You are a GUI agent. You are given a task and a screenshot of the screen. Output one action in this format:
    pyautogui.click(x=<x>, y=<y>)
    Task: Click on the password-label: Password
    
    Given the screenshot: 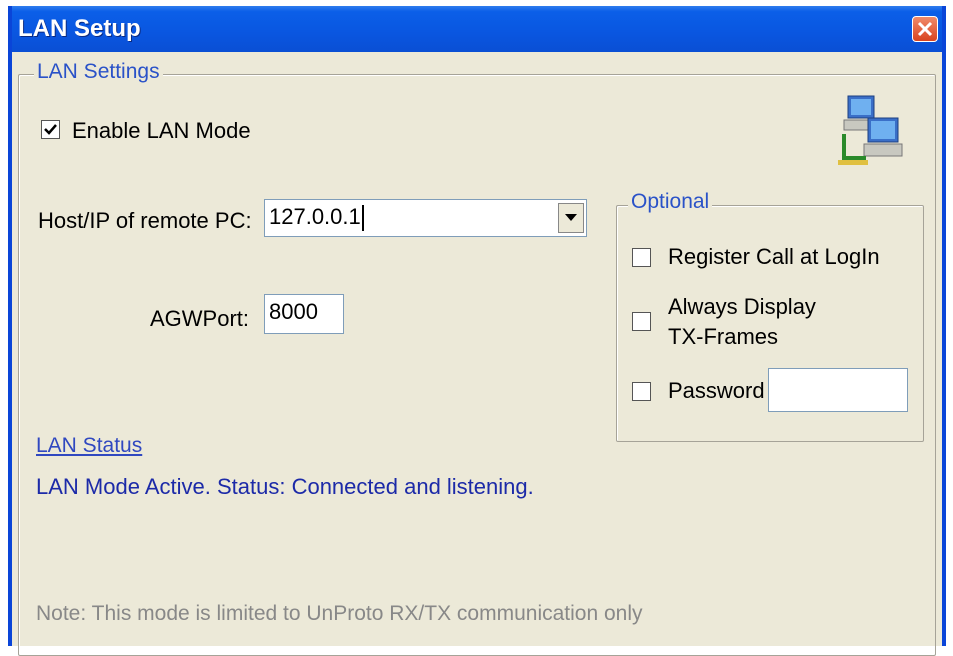 What is the action you would take?
    pyautogui.click(x=716, y=390)
    